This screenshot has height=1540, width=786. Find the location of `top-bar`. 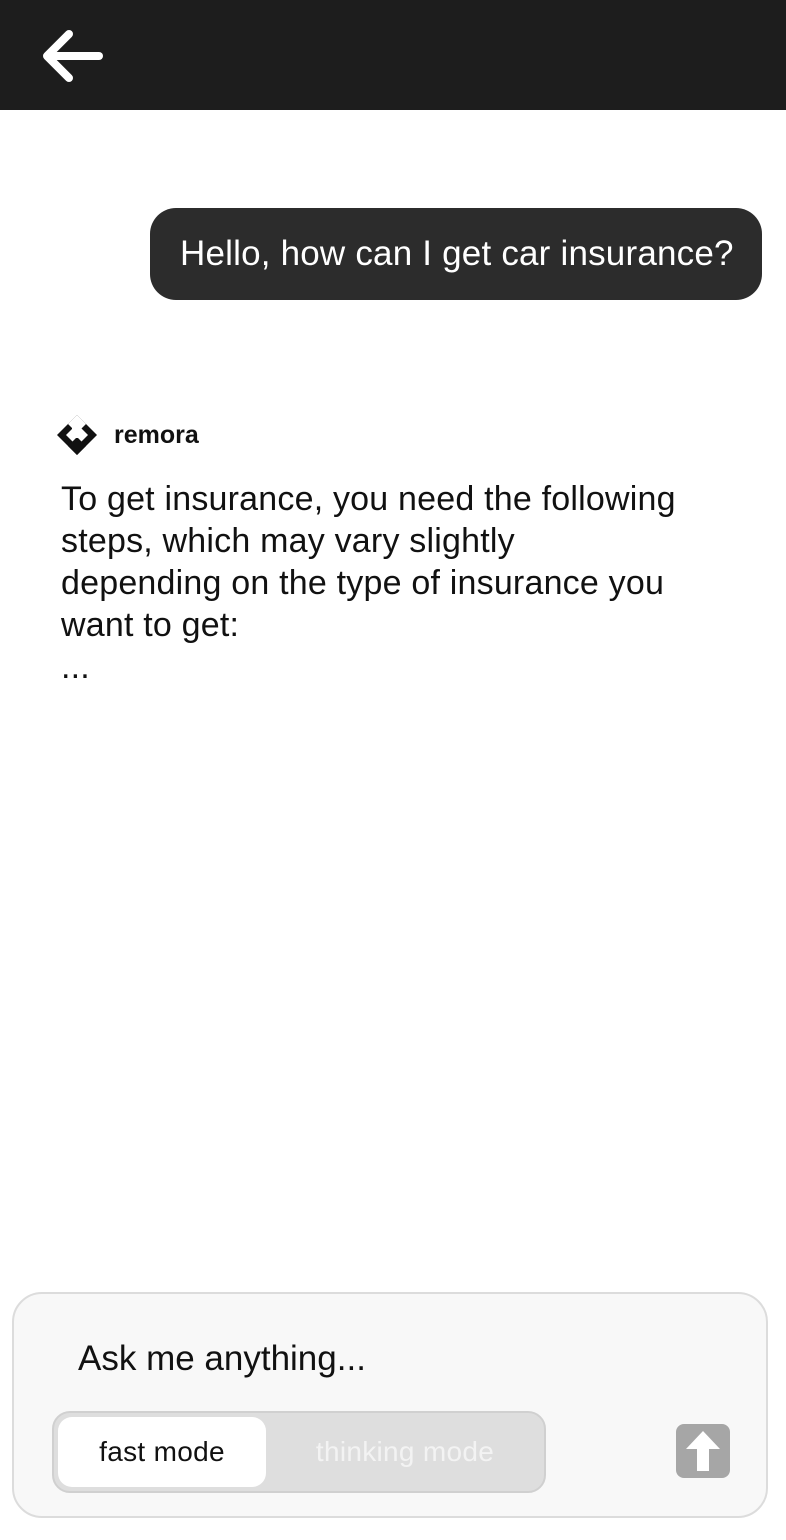

top-bar is located at coordinates (393, 55).